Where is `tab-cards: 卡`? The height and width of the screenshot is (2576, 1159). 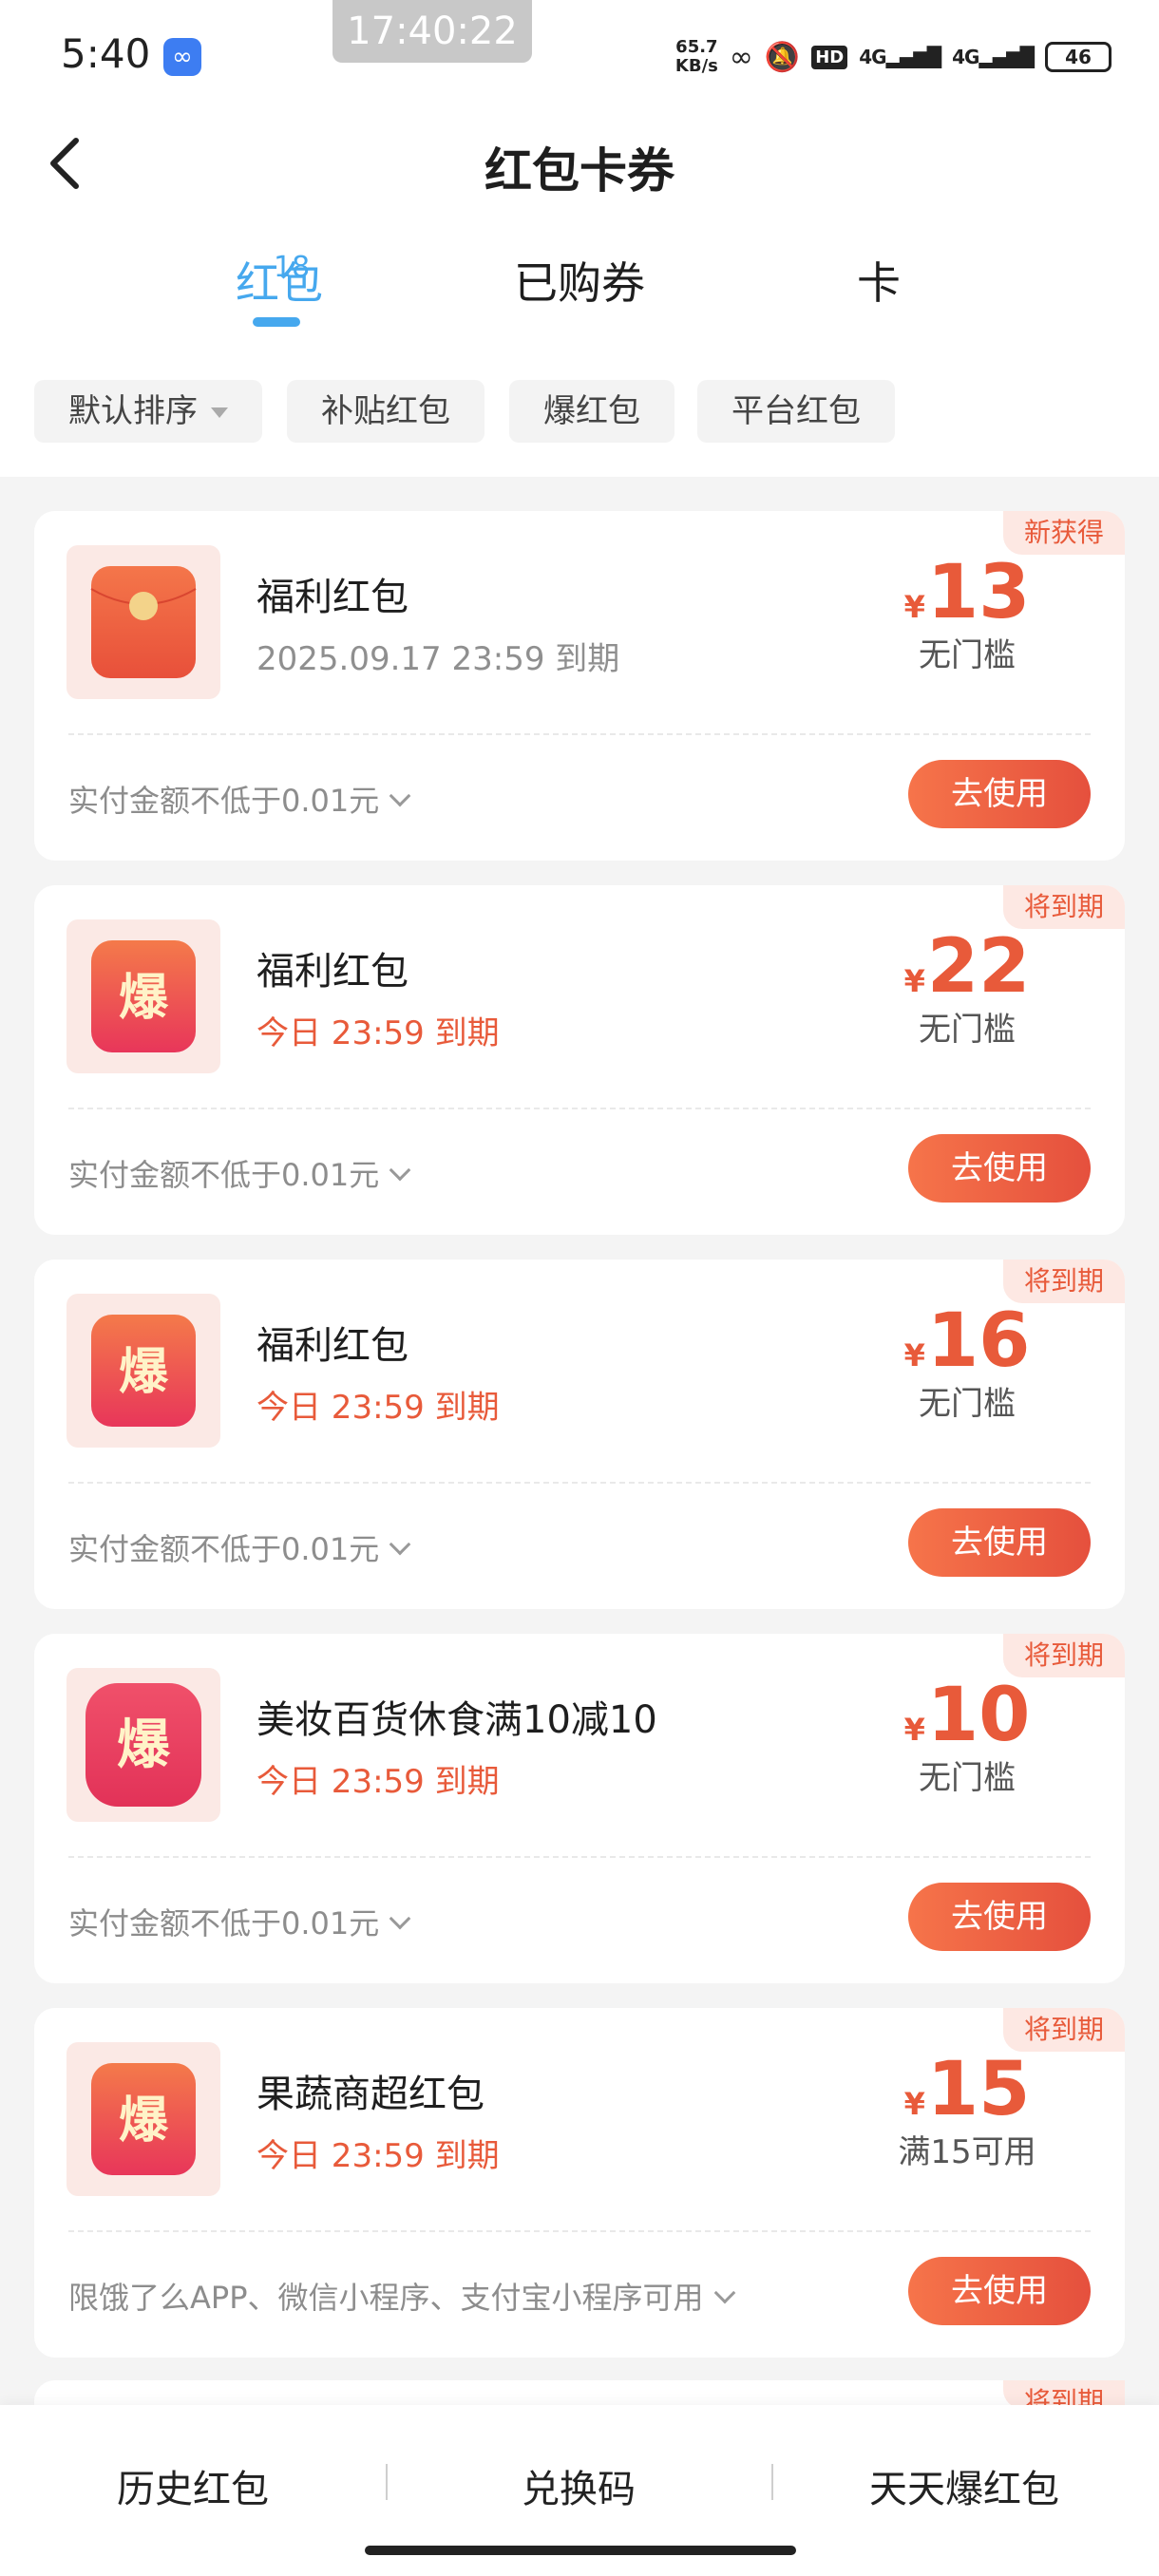 tab-cards: 卡 is located at coordinates (879, 280).